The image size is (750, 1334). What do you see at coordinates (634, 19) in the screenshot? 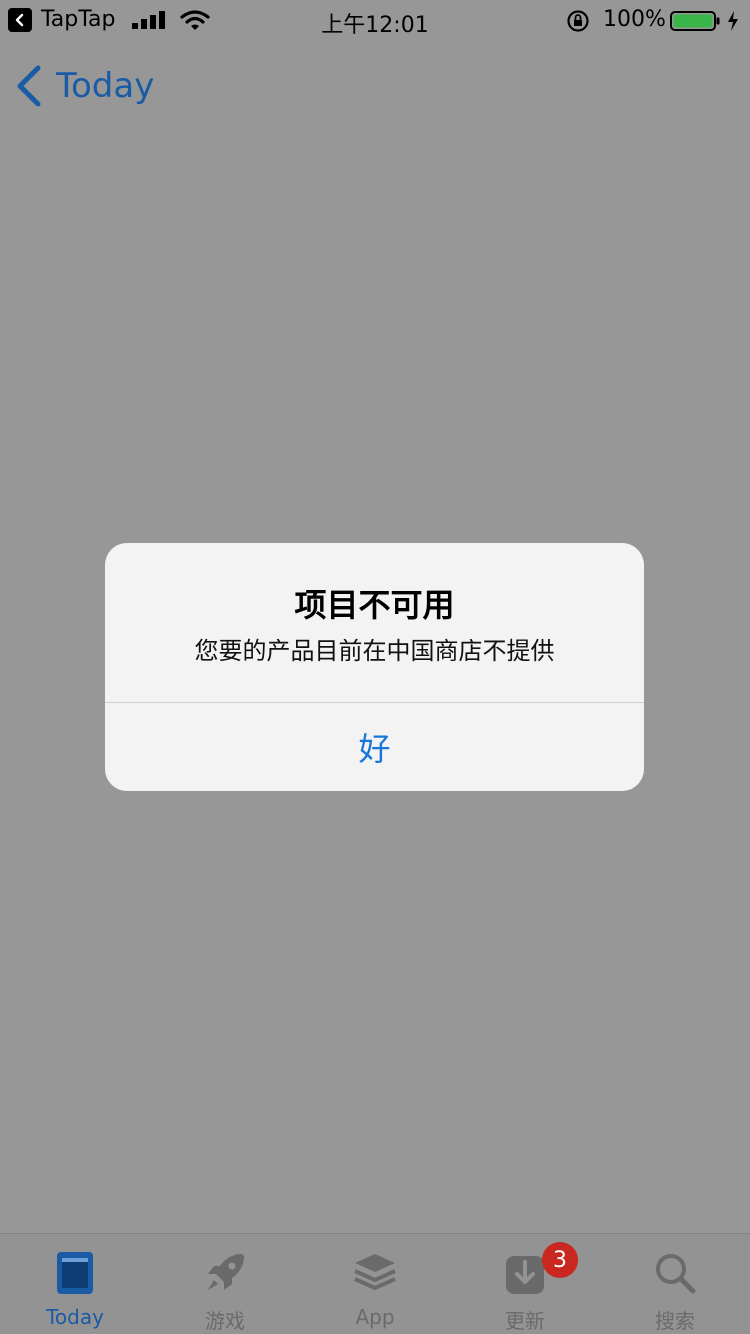
I see `battery-percent: 100%` at bounding box center [634, 19].